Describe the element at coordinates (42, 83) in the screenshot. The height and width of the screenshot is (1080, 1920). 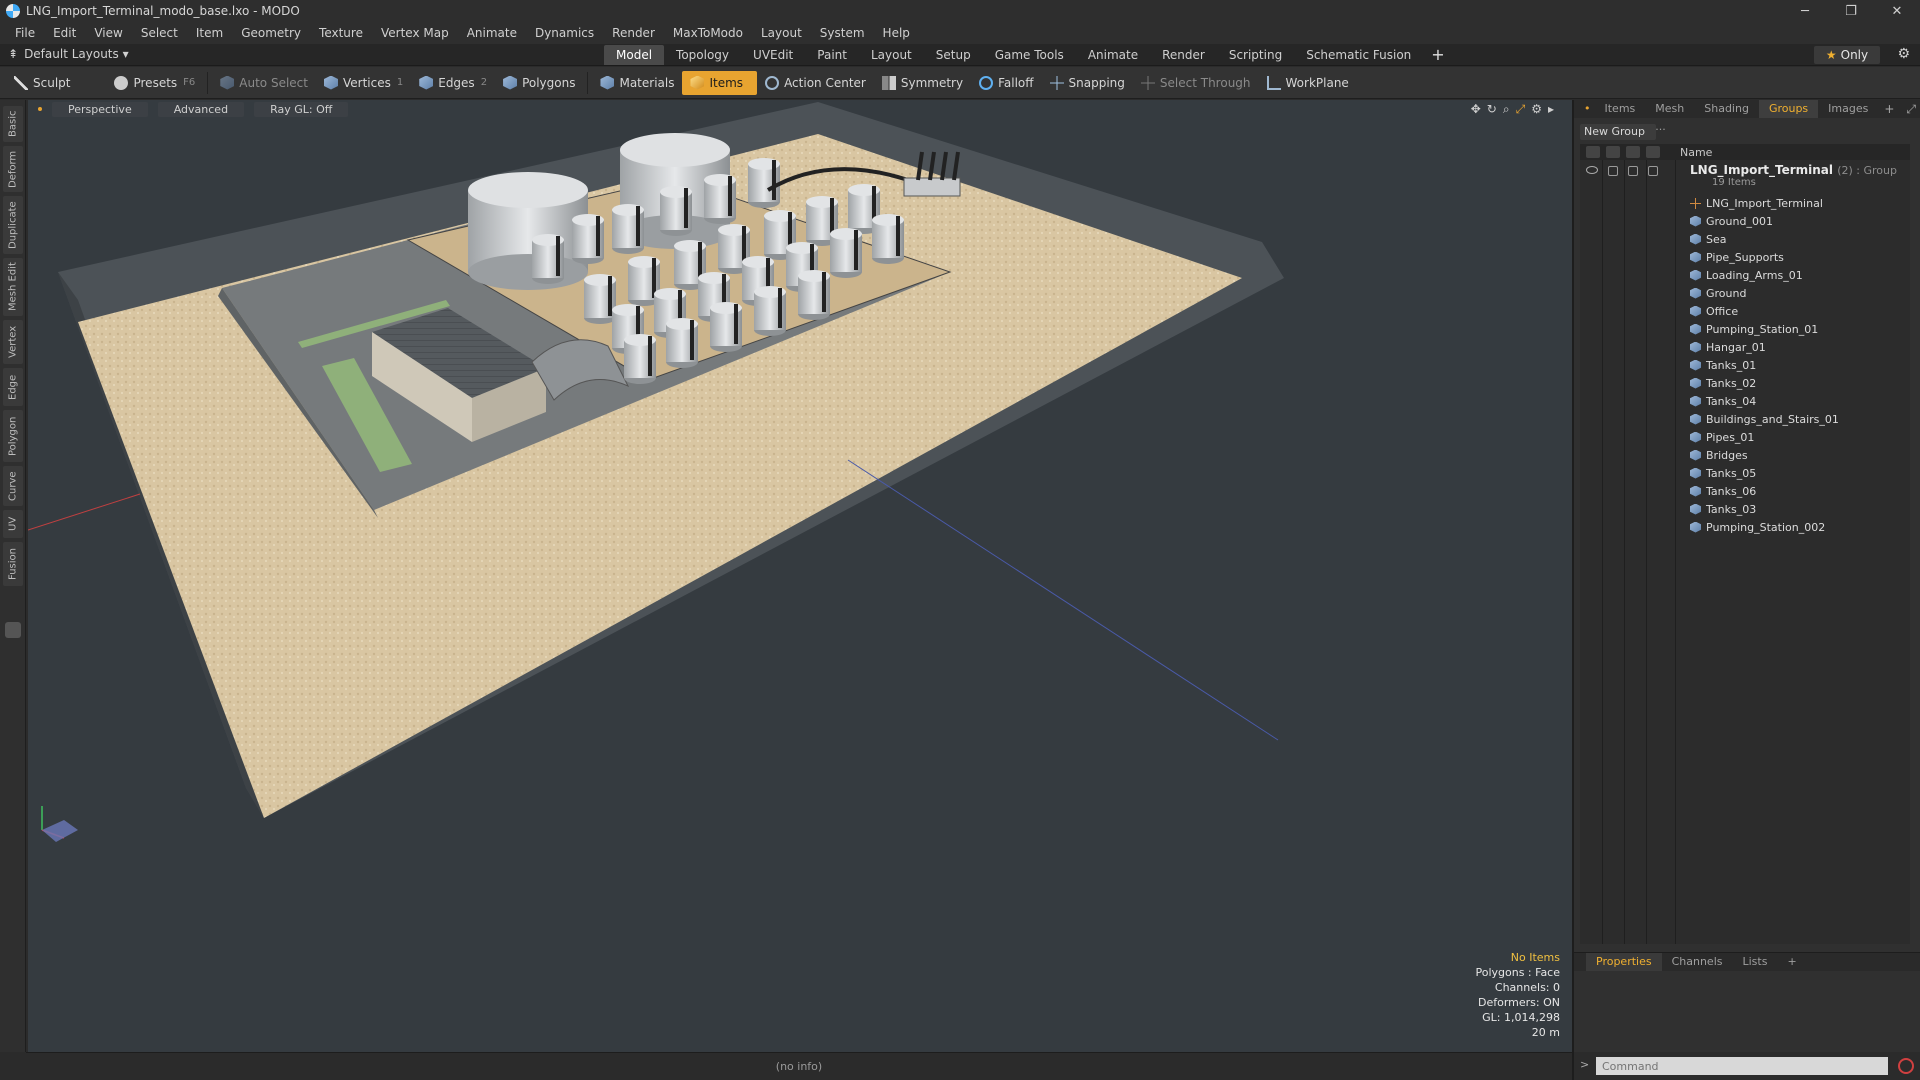
I see `sculpt-button: Sculpt` at that location.